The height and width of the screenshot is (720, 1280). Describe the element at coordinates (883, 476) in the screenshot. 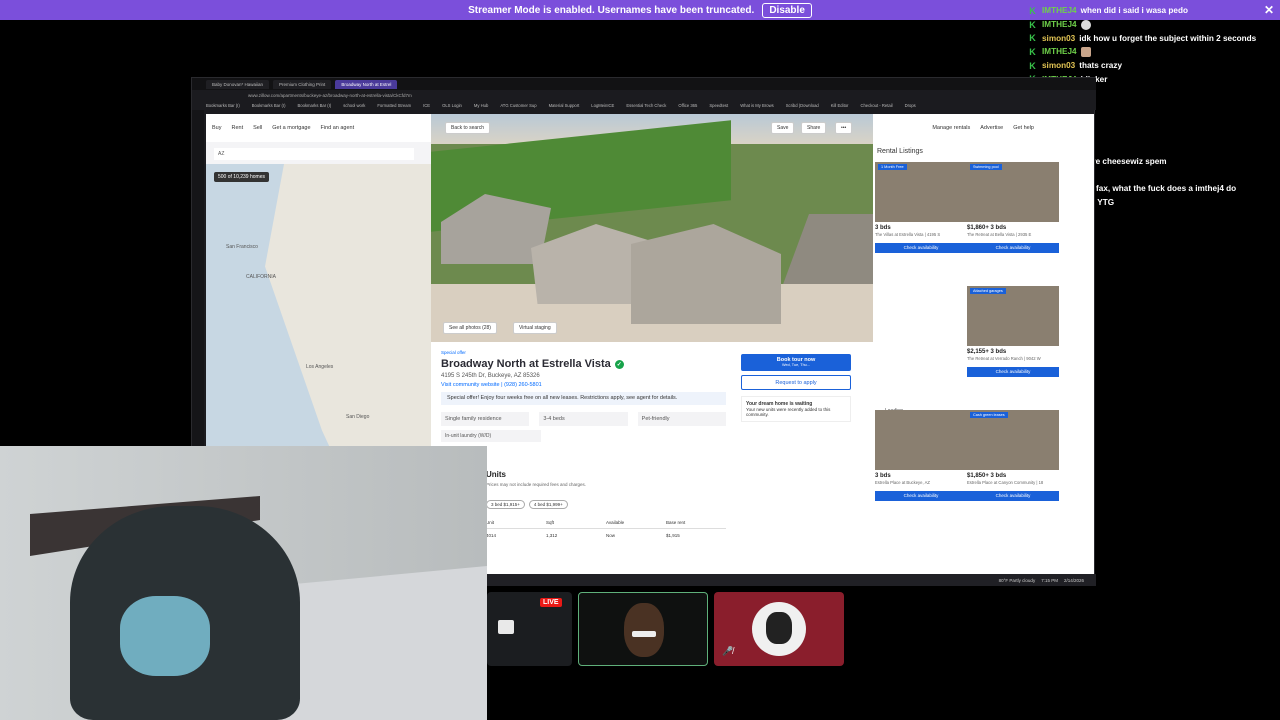

I see `rental-card-price: 3 bds` at that location.